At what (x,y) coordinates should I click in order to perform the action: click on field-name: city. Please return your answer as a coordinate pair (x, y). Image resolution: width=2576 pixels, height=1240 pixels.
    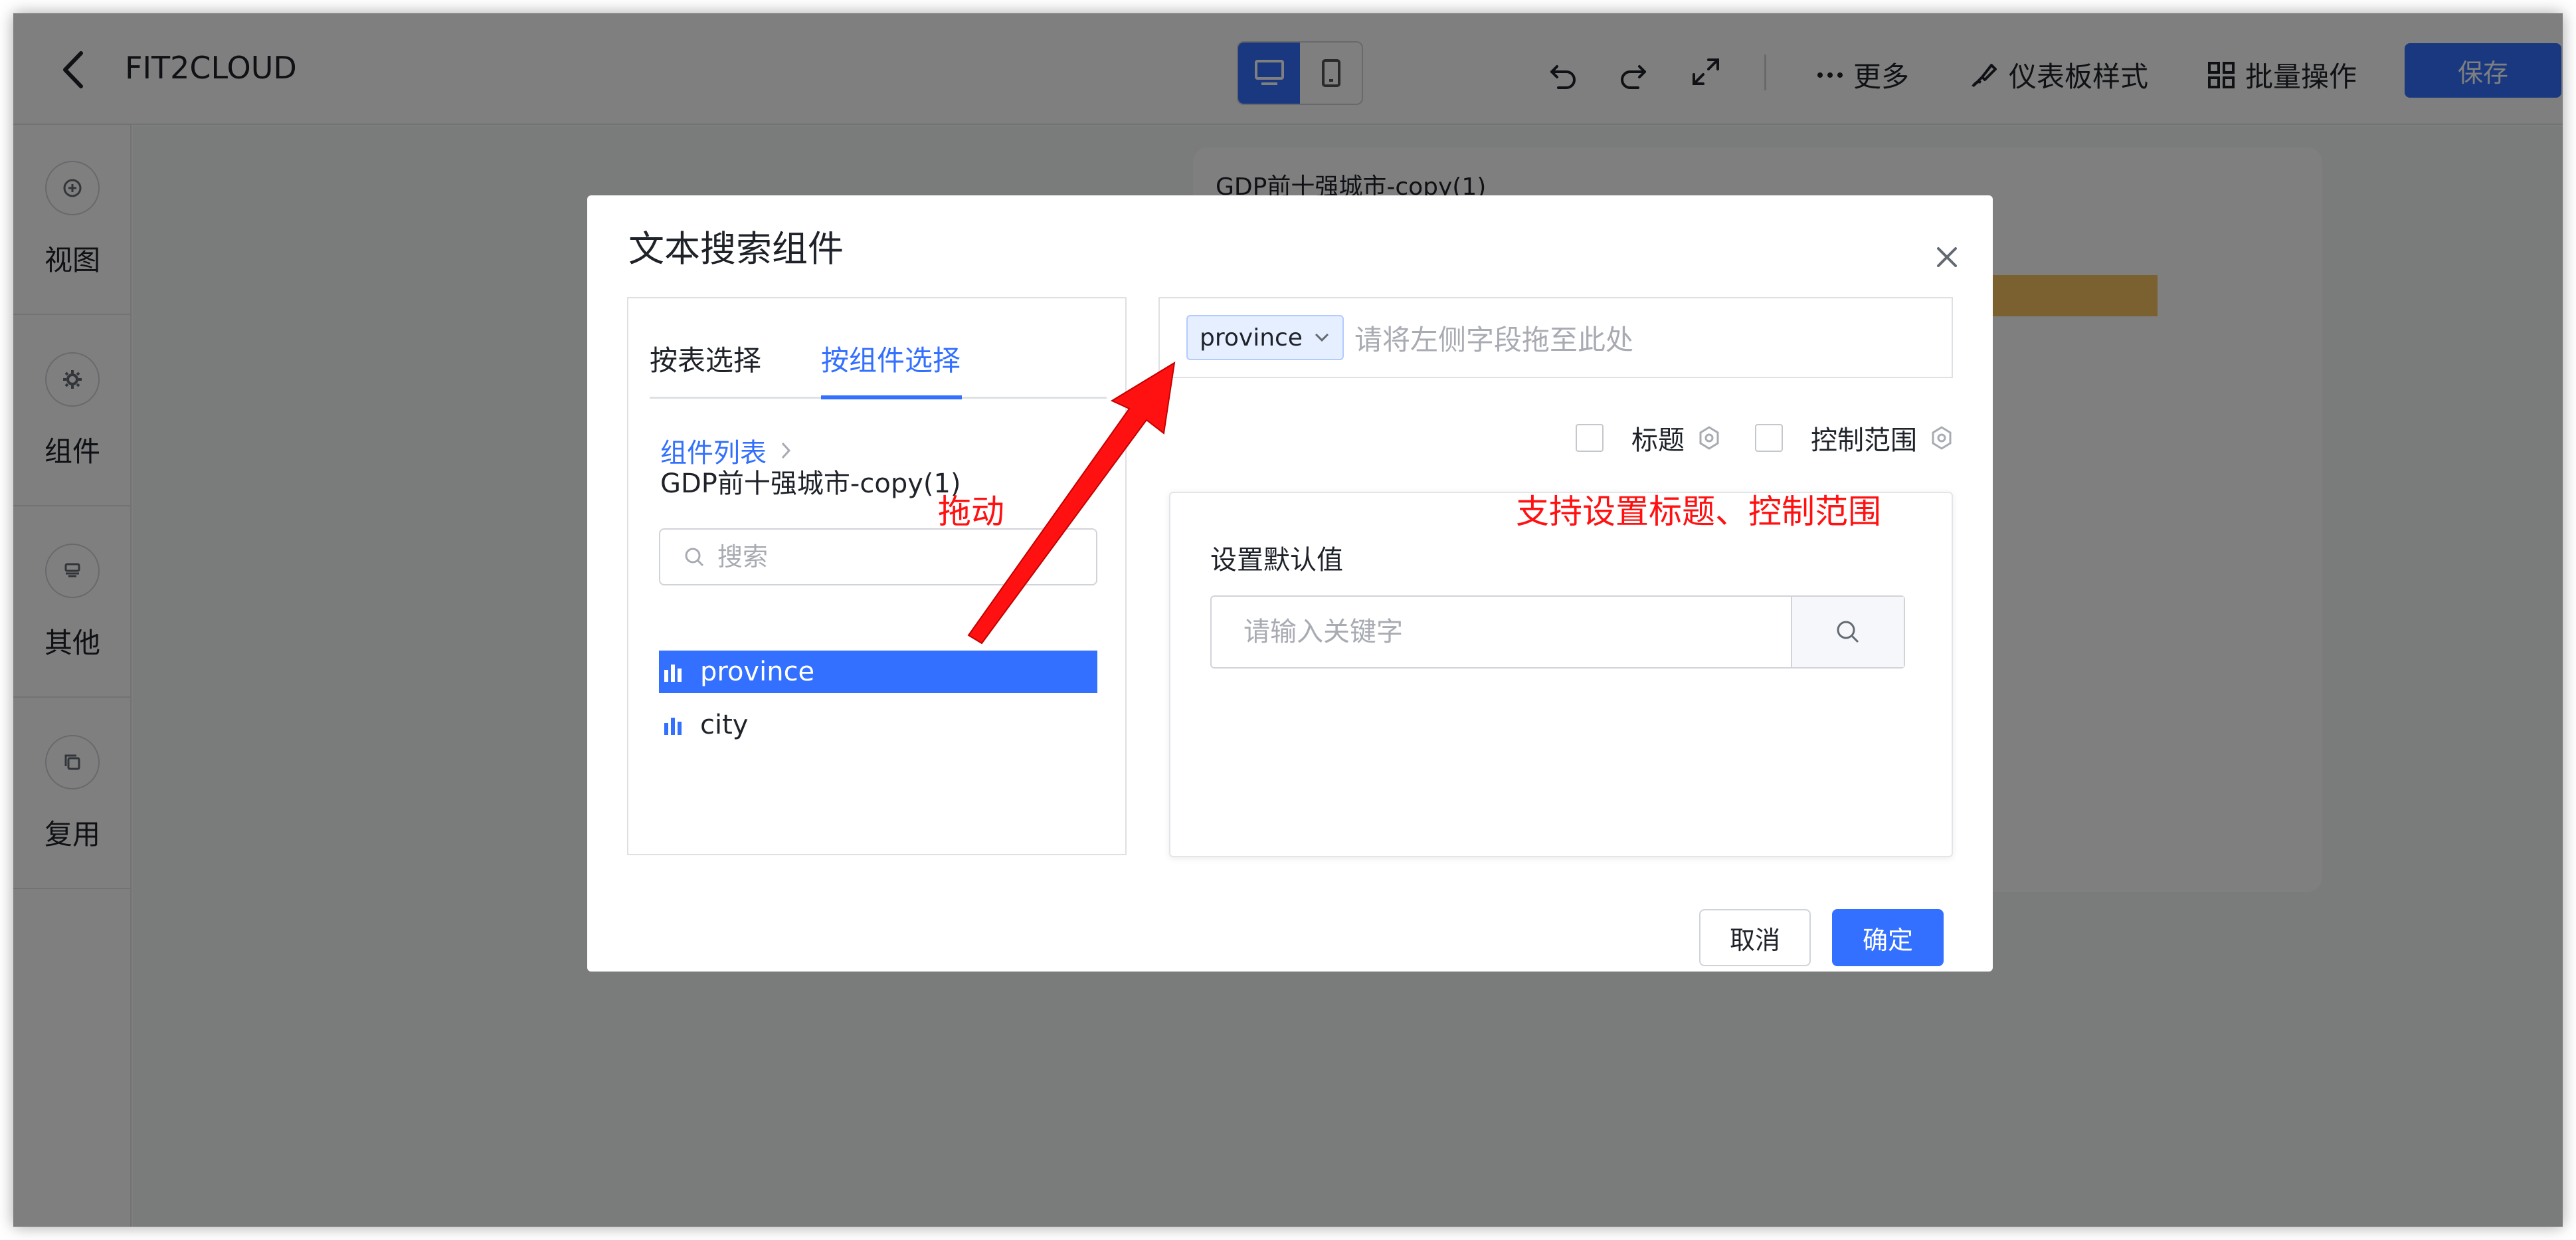
    Looking at the image, I should click on (724, 725).